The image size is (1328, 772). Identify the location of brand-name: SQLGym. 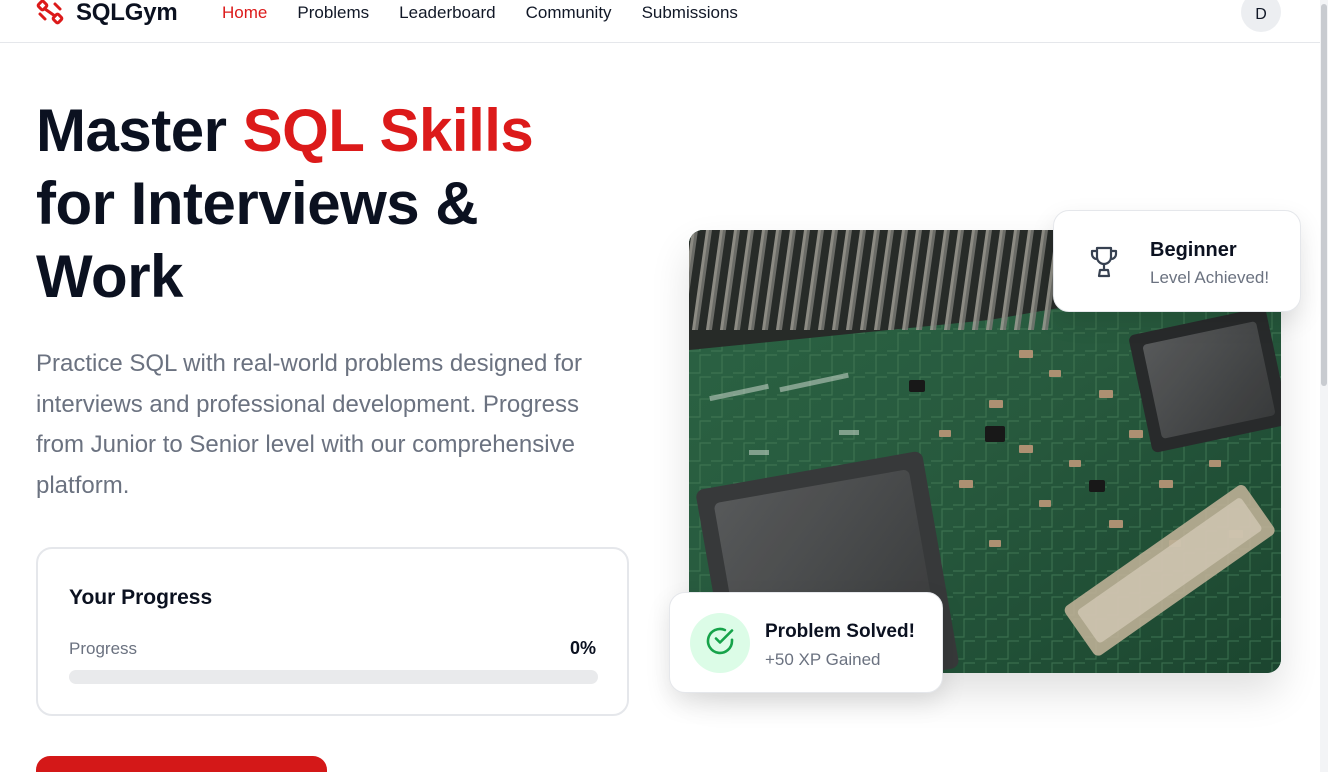
(127, 13).